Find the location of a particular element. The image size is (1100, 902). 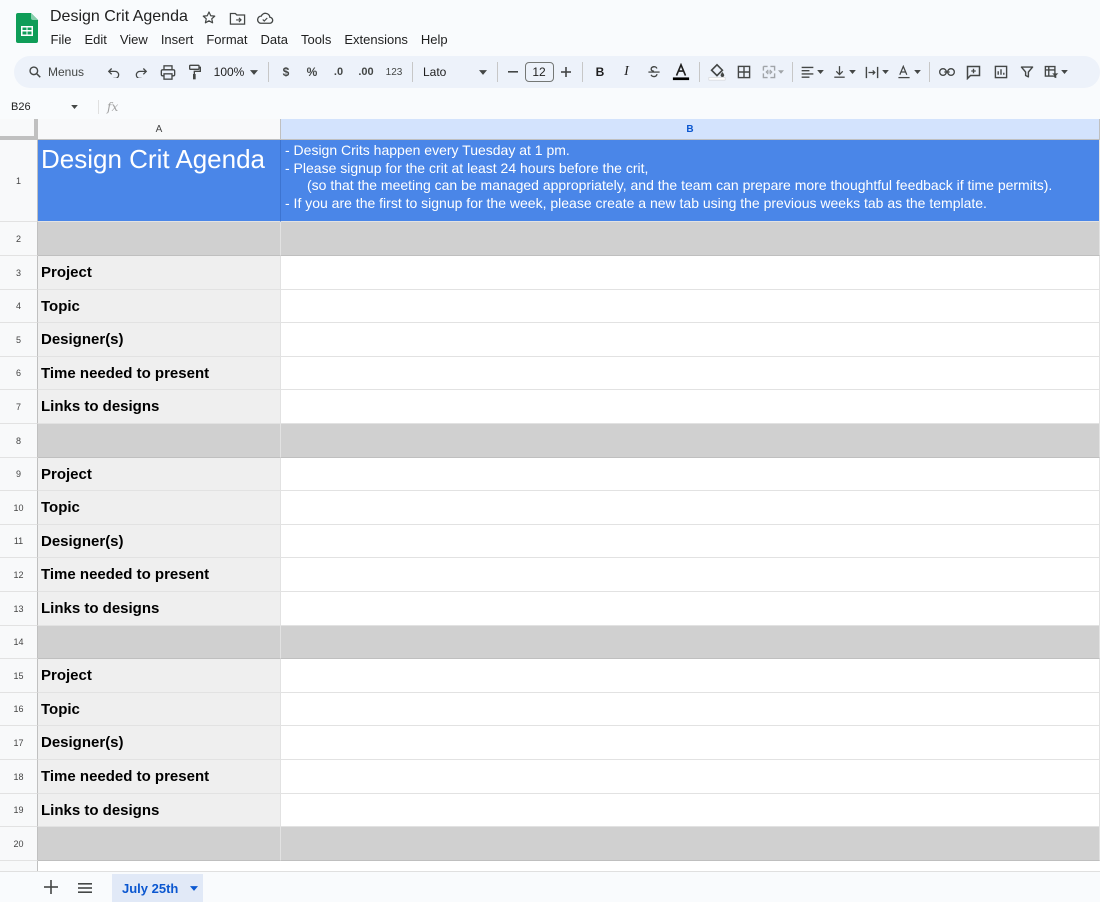

menu-edit: Edit is located at coordinates (95, 39).